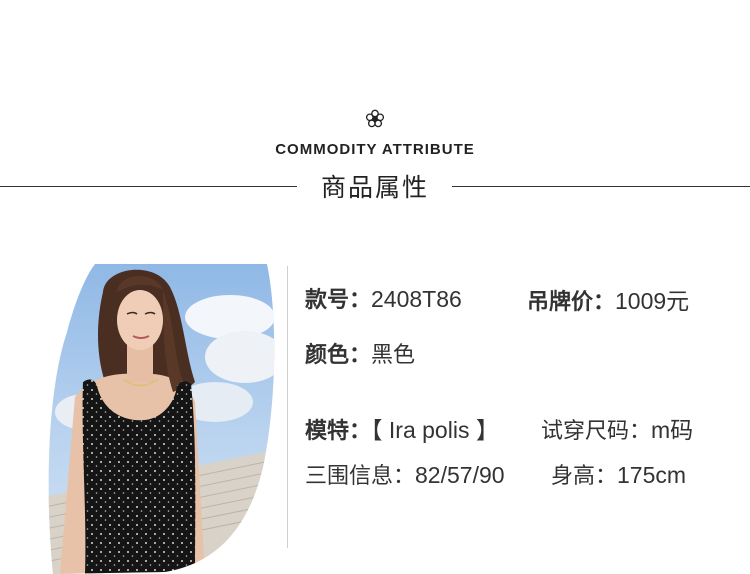 The height and width of the screenshot is (574, 750). I want to click on section-title-chinese: 商品属性, so click(374, 187).